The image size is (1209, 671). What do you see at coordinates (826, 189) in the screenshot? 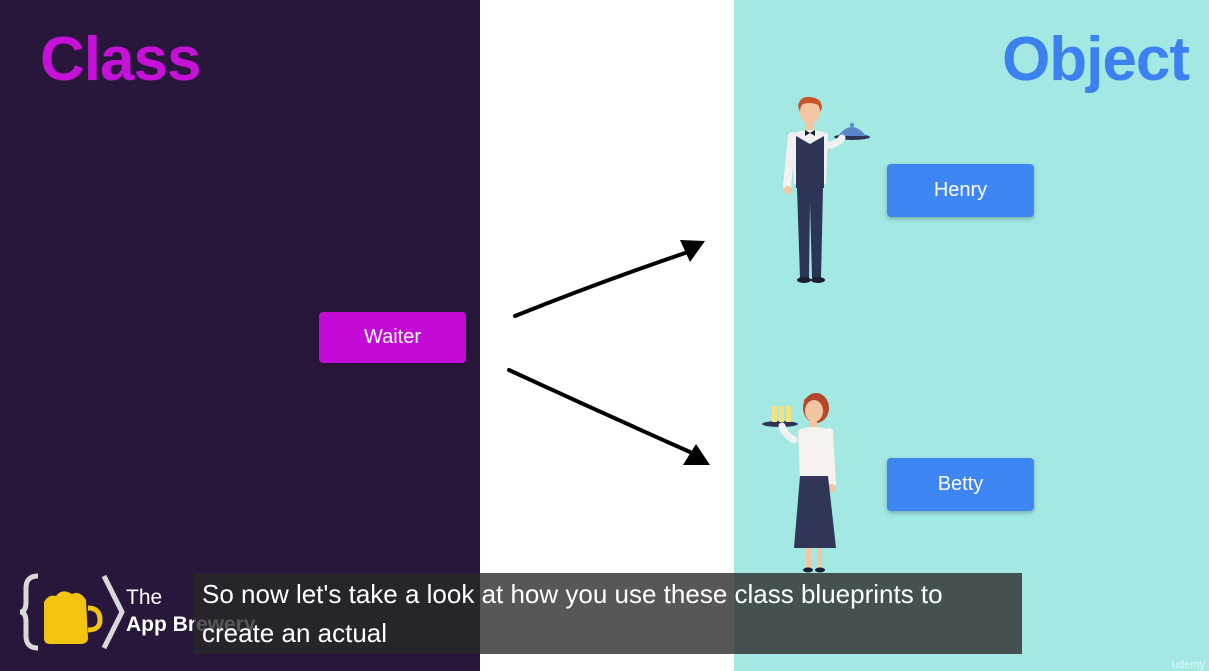
I see `waiter-male-illustration` at bounding box center [826, 189].